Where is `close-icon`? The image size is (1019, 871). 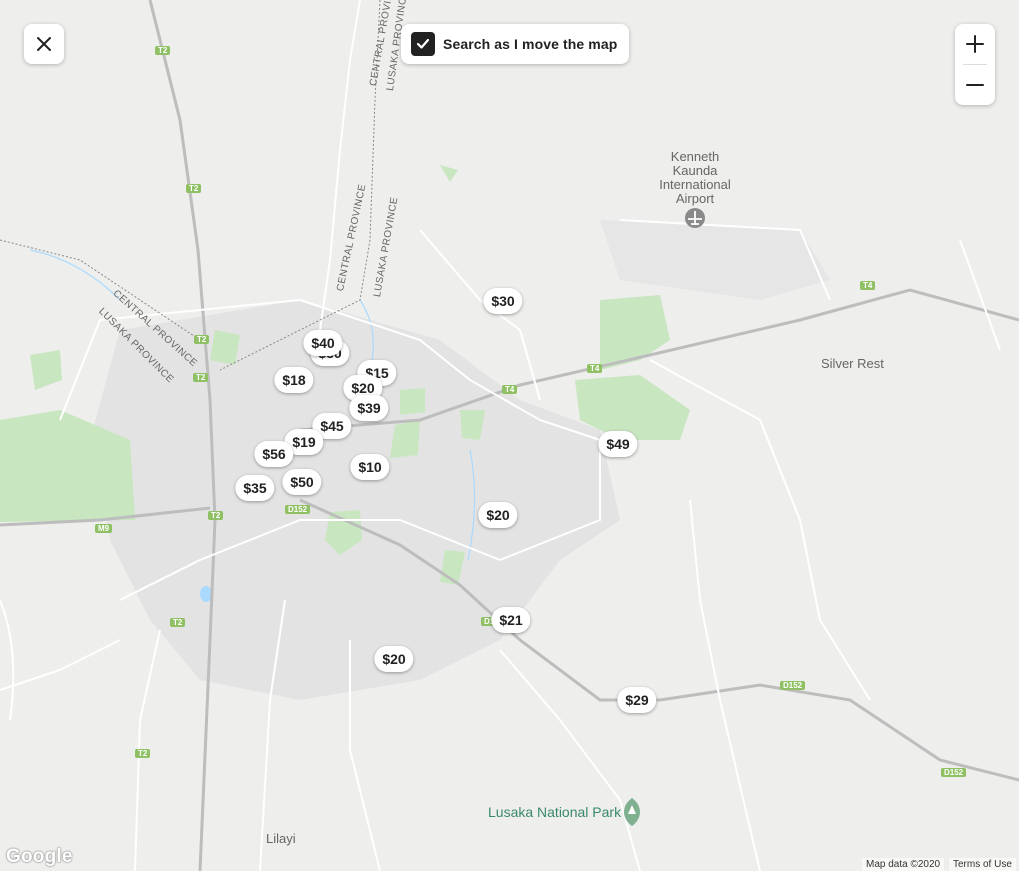
close-icon is located at coordinates (44, 44).